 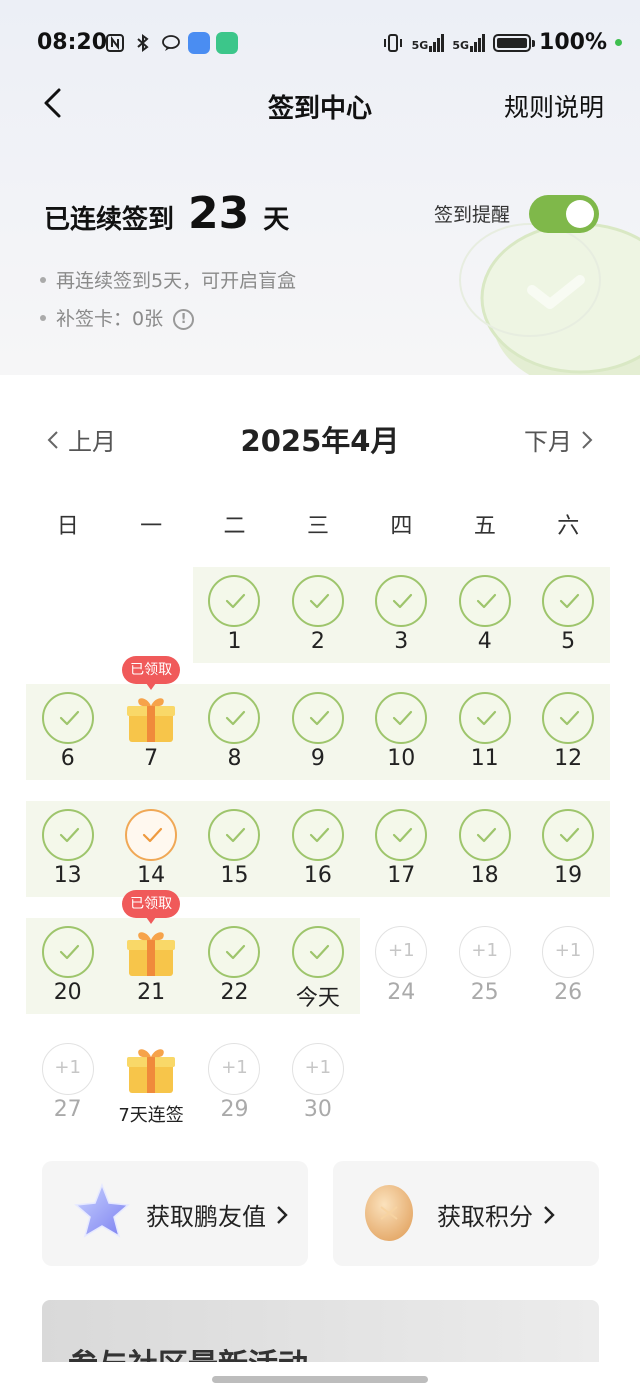 I want to click on calendar-day: 已领取 7, so click(x=150, y=720).